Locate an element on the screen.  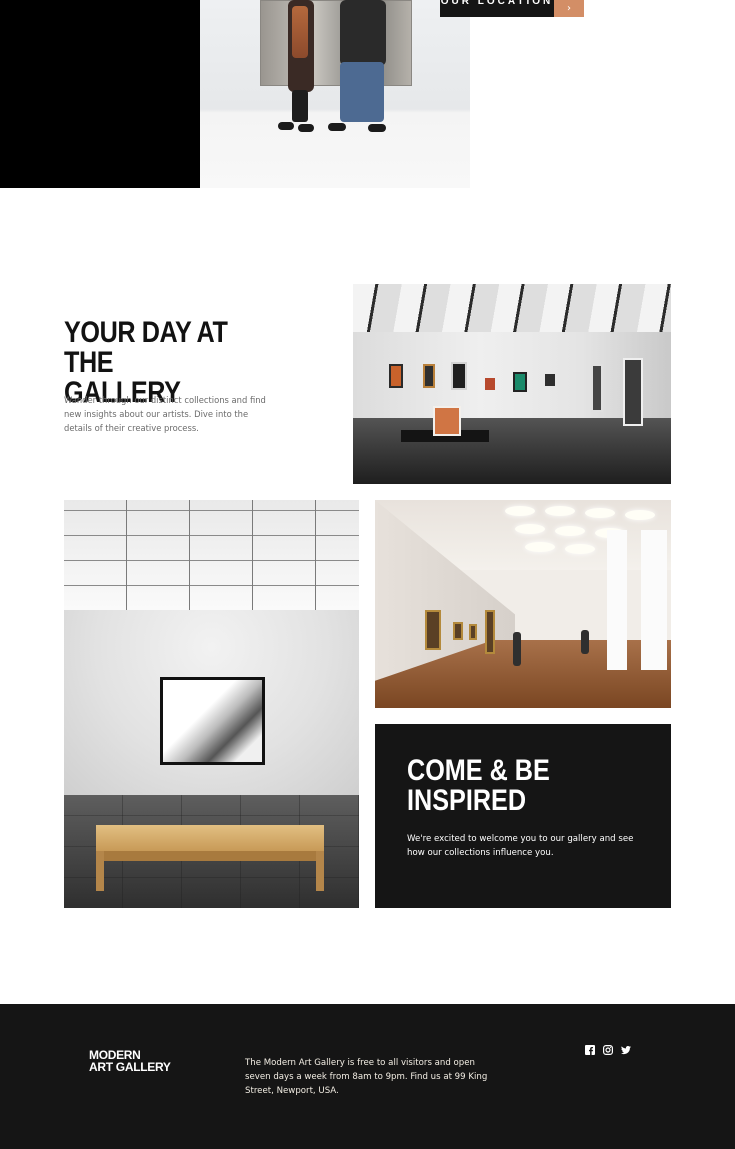
our-location-label: OUR LOCATION is located at coordinates (497, 8).